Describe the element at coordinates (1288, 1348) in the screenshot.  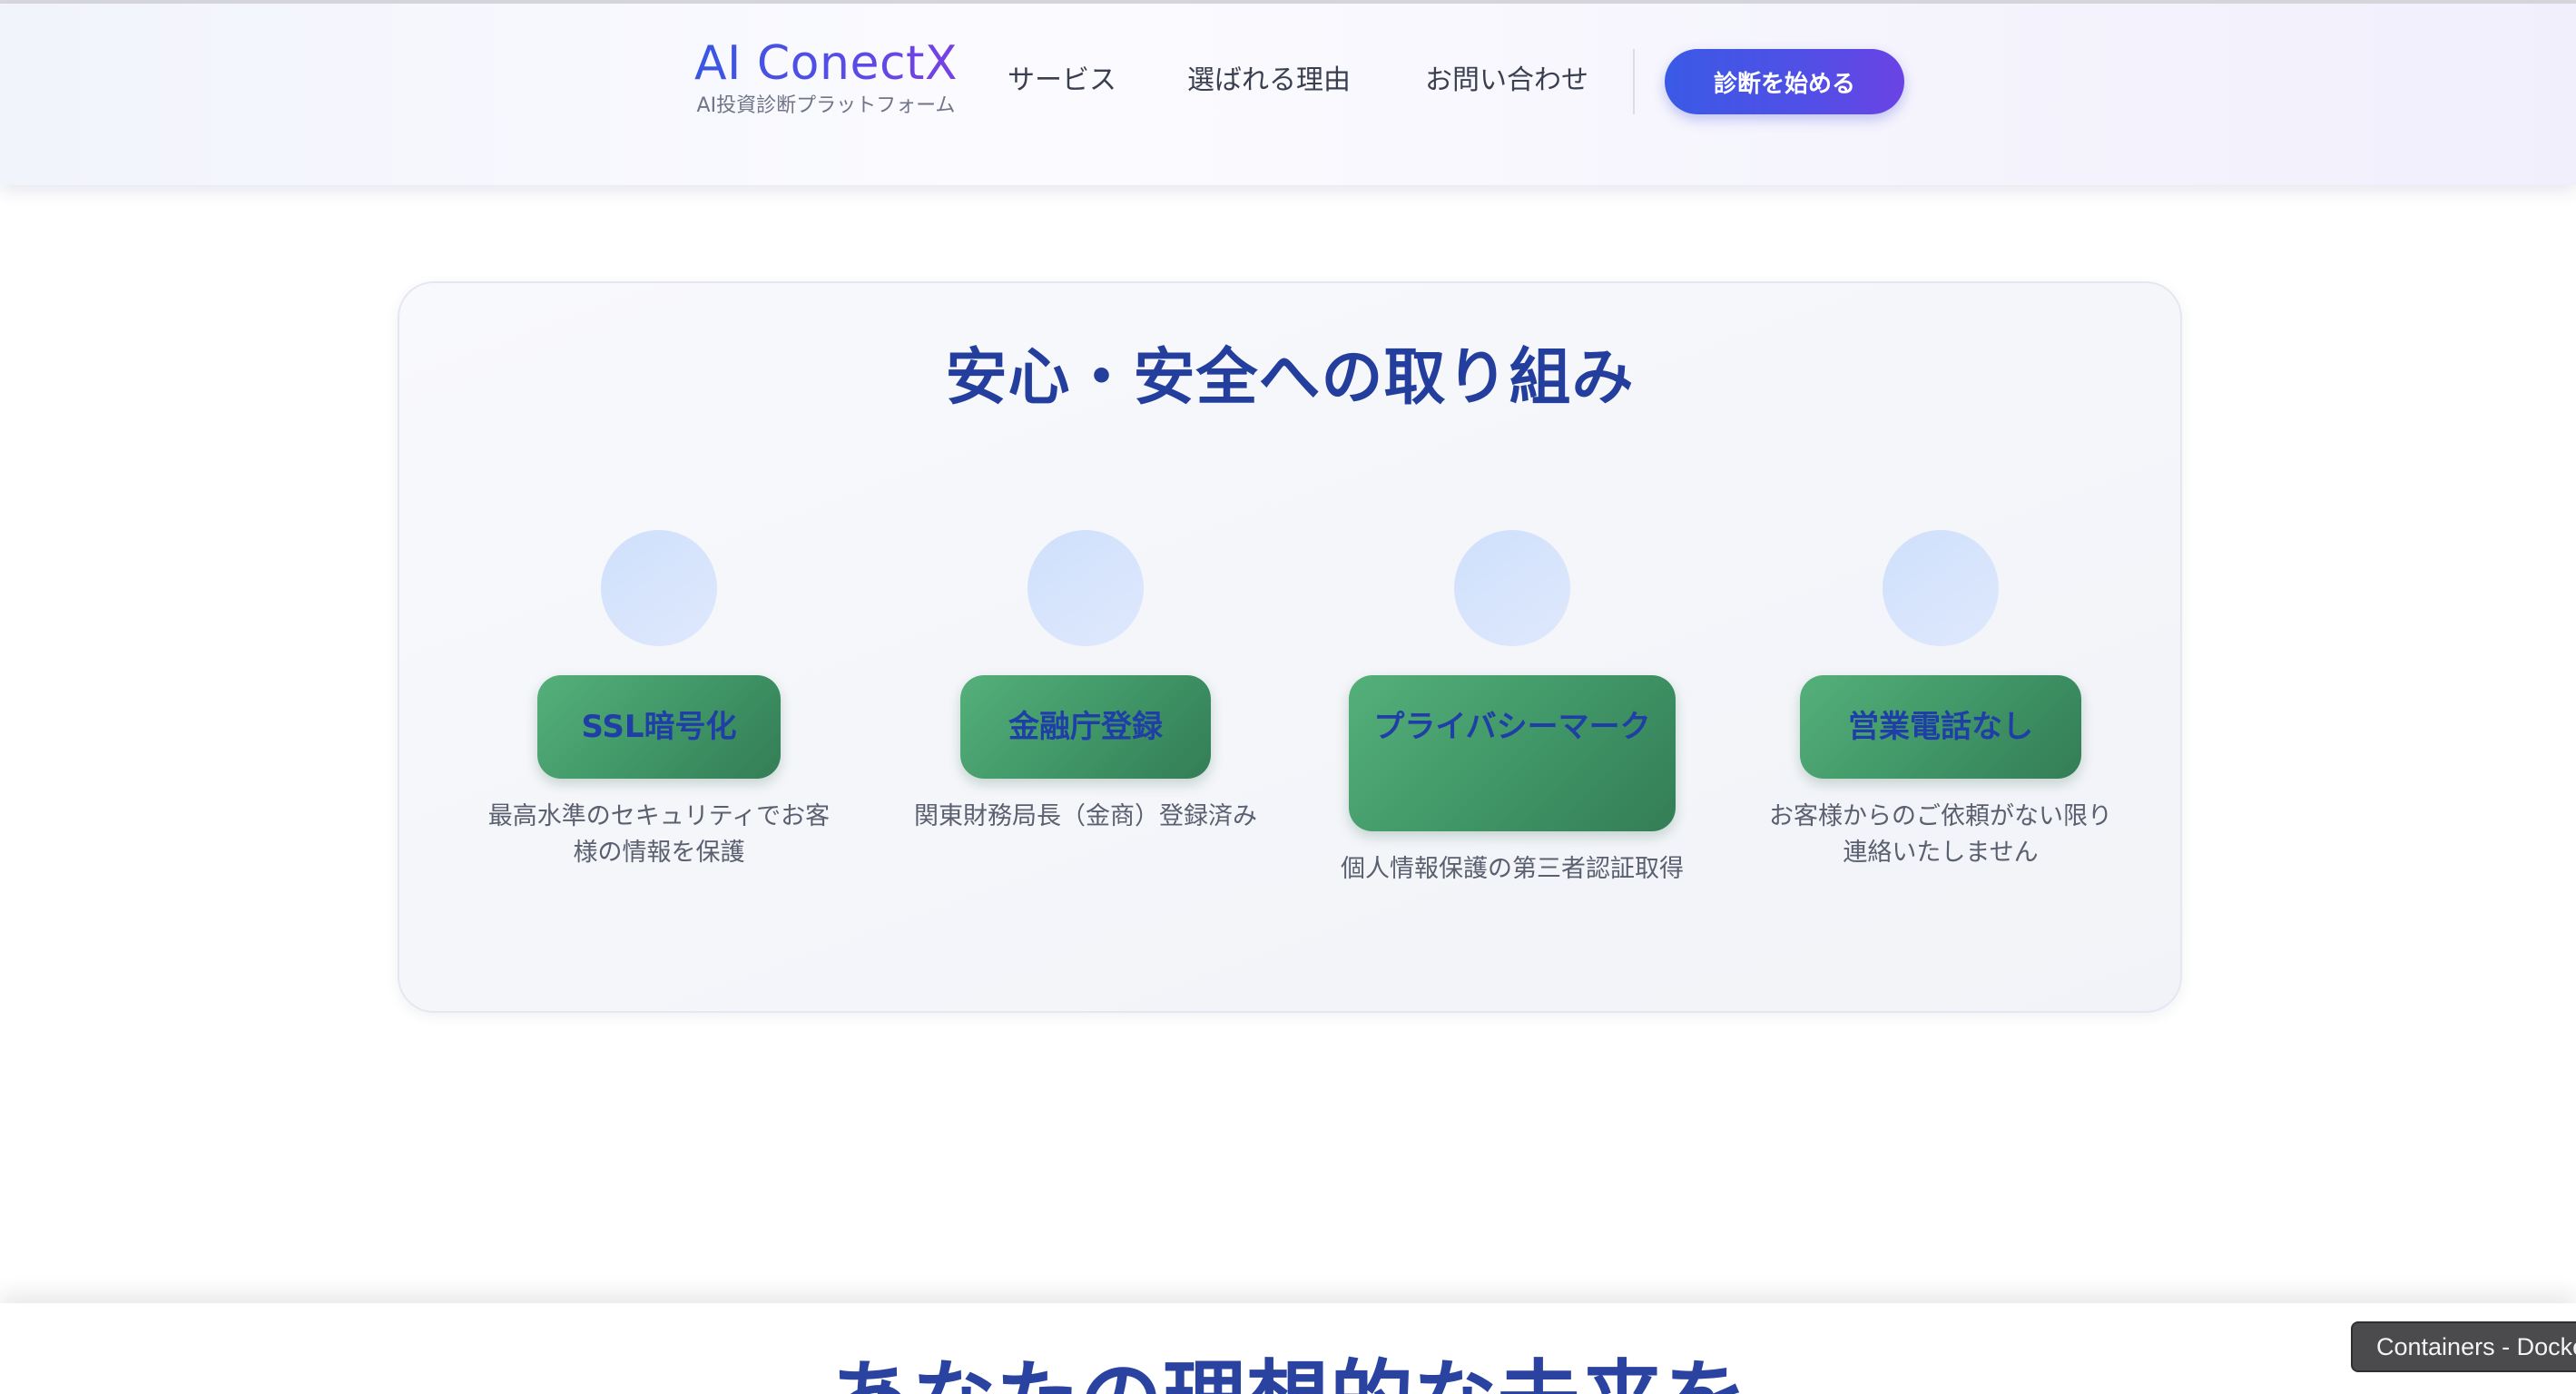
I see `future-section: あなたの理想的な未来を` at that location.